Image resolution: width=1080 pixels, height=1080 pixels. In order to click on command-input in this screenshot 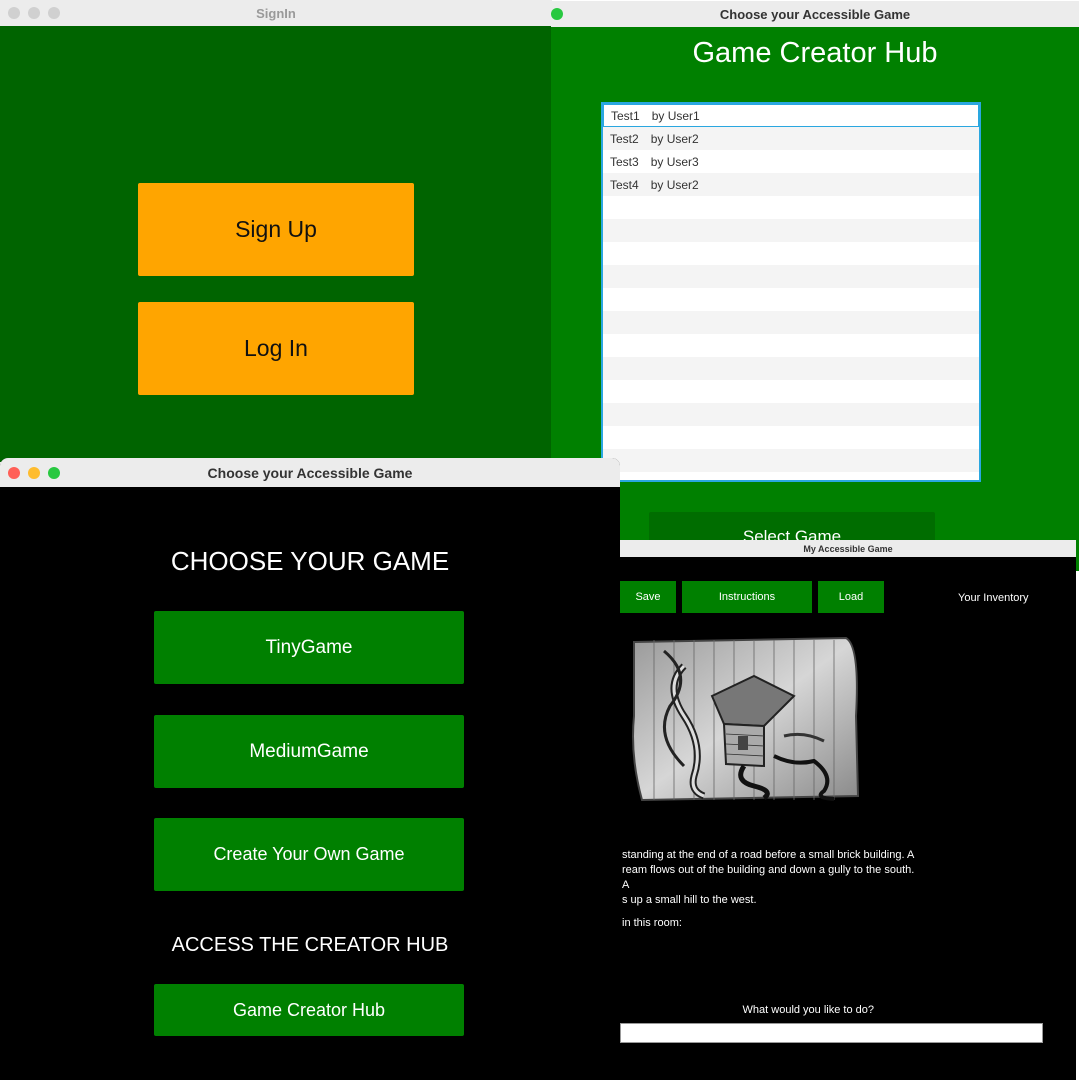, I will do `click(831, 1033)`.